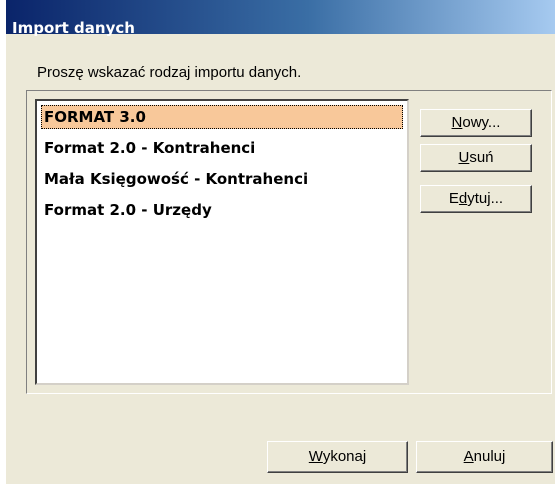  I want to click on instruction-label: Proszę wskazać rodzaj importu danych., so click(169, 72).